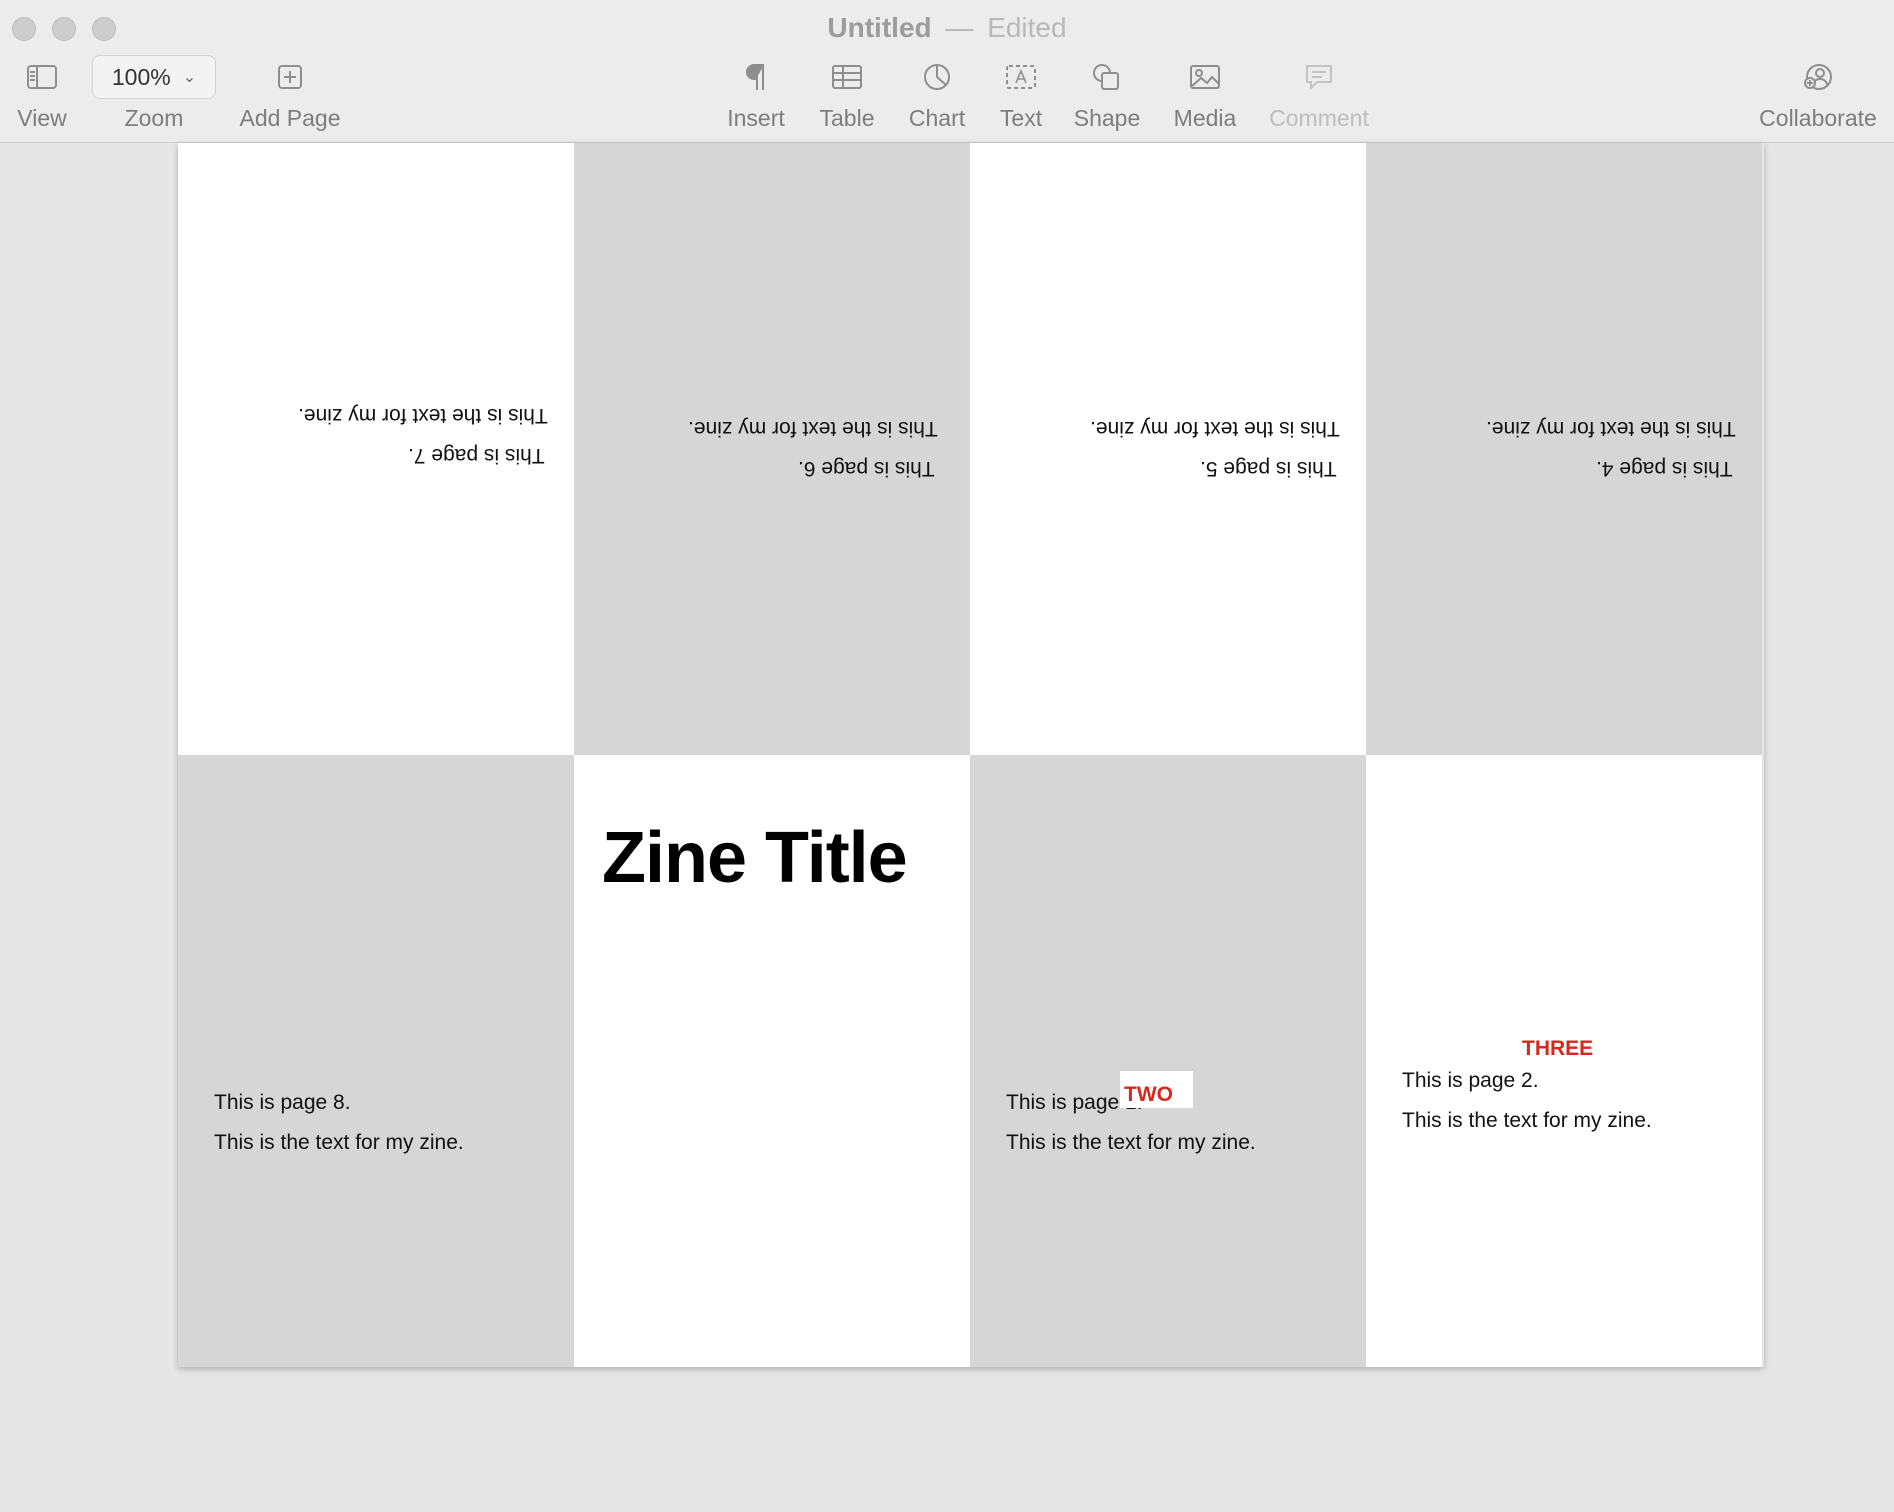 This screenshot has height=1512, width=1894. Describe the element at coordinates (141, 76) in the screenshot. I see `zoom-value: 100%` at that location.